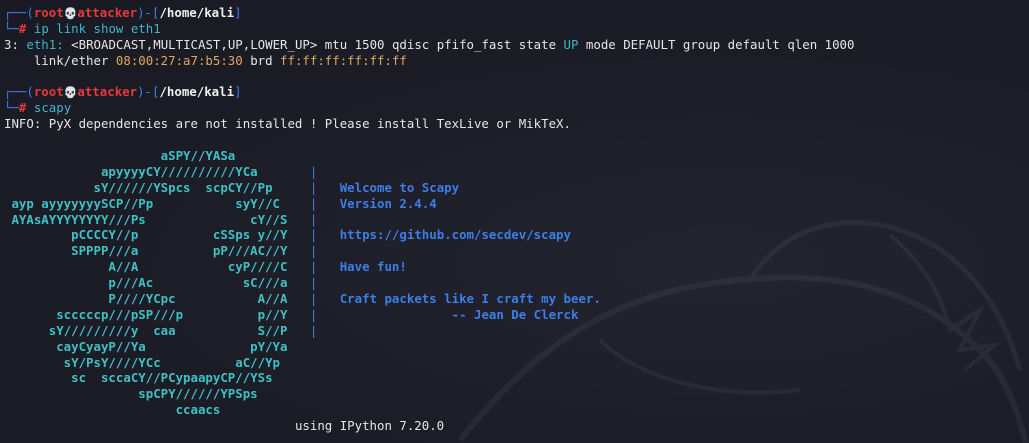 This screenshot has height=443, width=1029. Describe the element at coordinates (131, 394) in the screenshot. I see `banner-art-line: spCPY//////YPSps` at that location.